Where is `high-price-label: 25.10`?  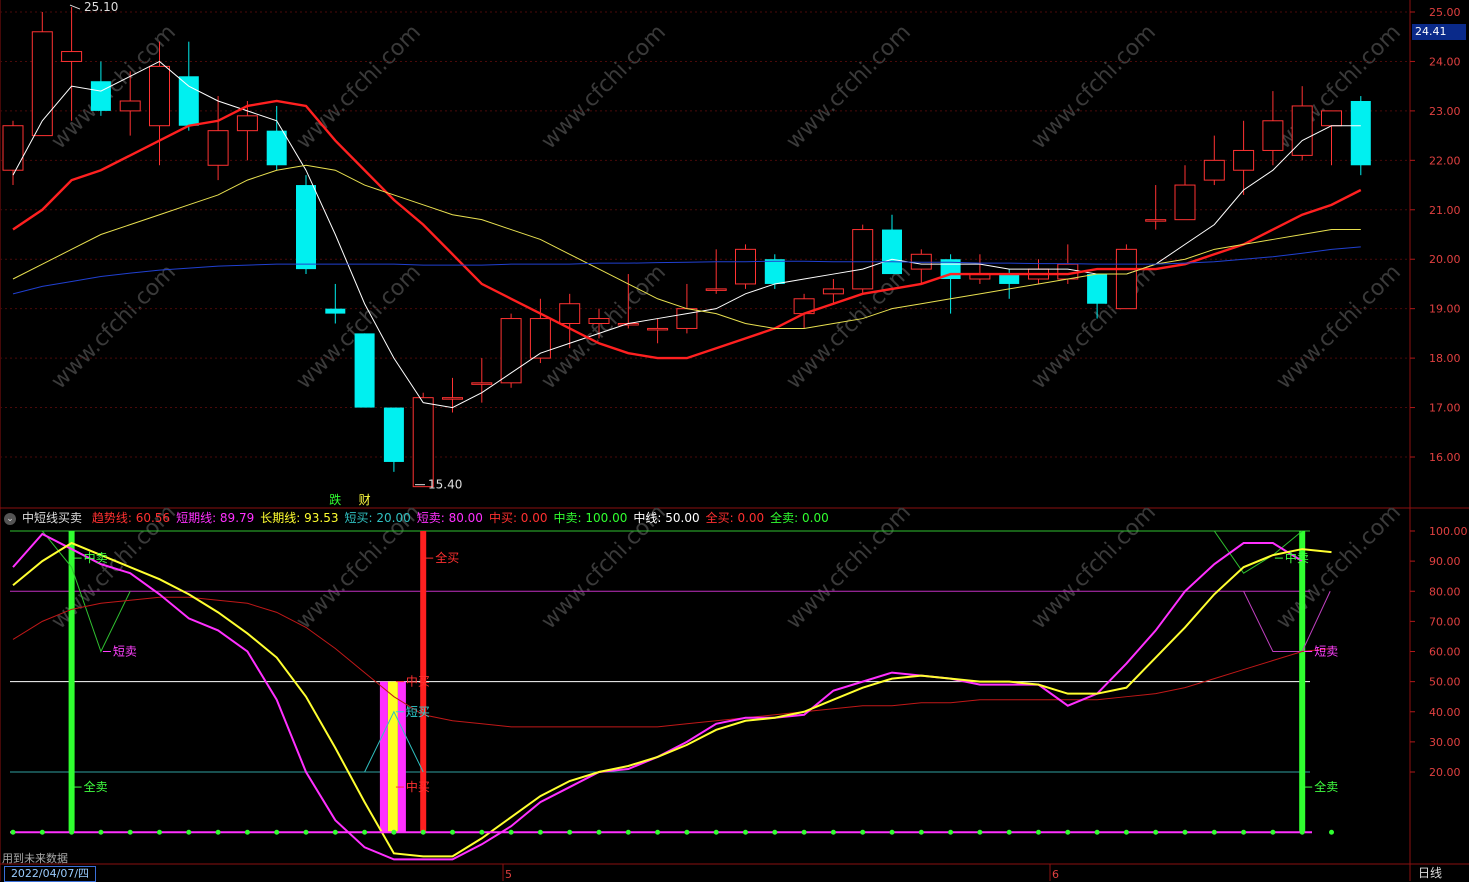
high-price-label: 25.10 is located at coordinates (101, 7).